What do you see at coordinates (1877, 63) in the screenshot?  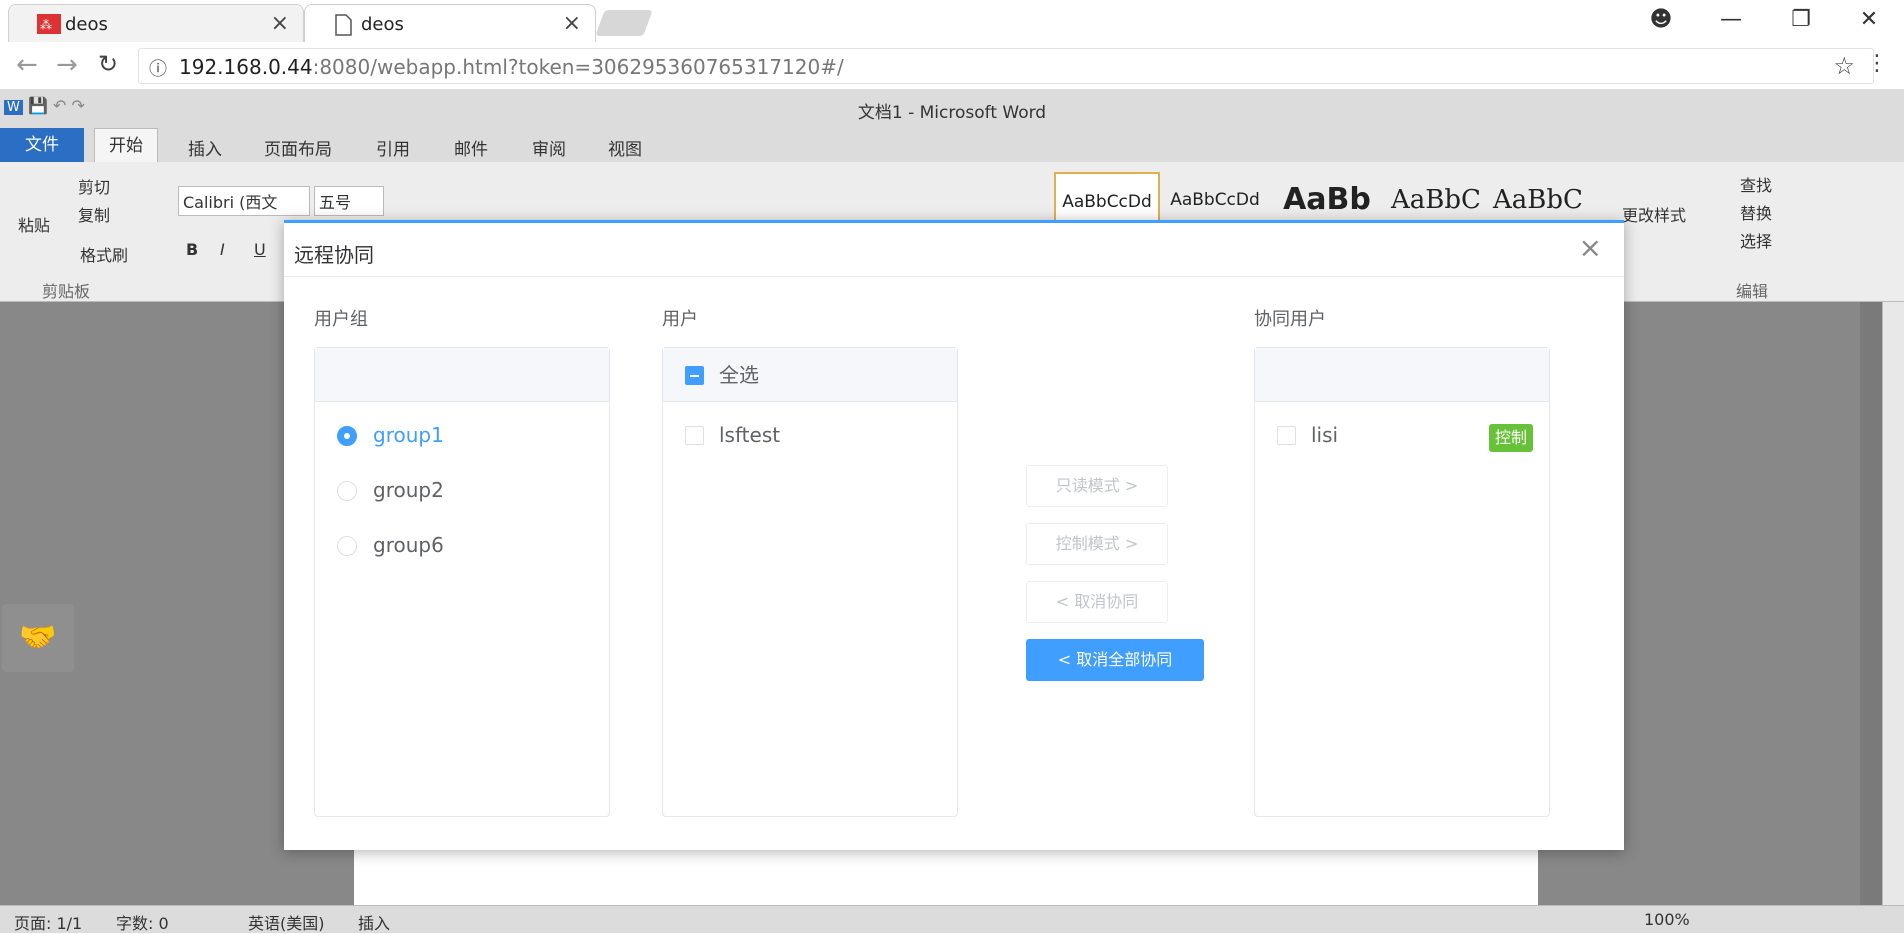 I see `browser-menu-icon: ⋮` at bounding box center [1877, 63].